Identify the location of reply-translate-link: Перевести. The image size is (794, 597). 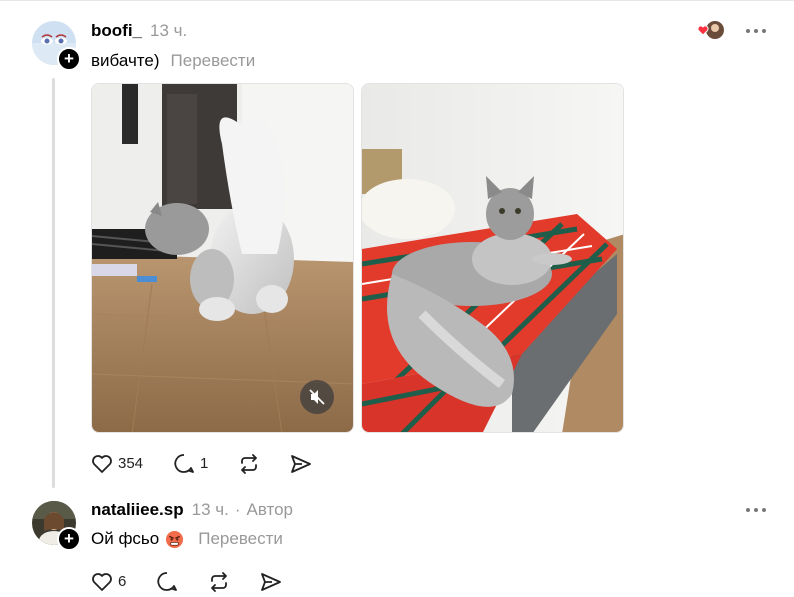
(240, 539).